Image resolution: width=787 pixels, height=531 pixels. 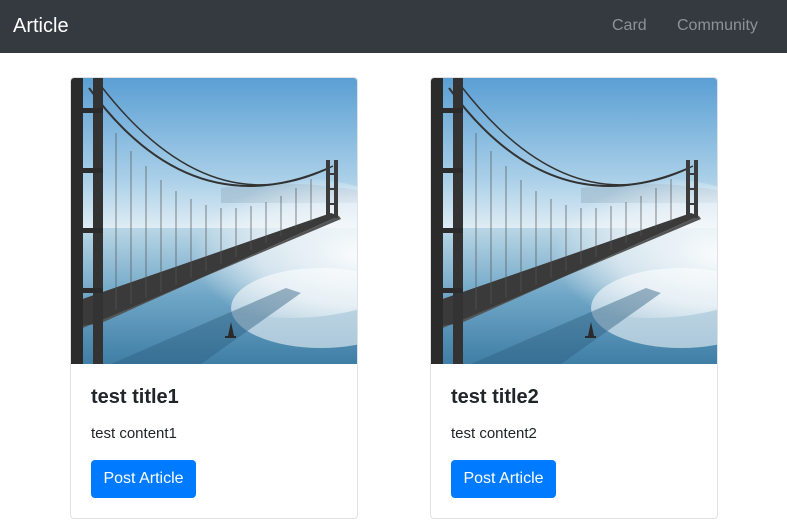 I want to click on nav-link-community: Community, so click(x=717, y=26).